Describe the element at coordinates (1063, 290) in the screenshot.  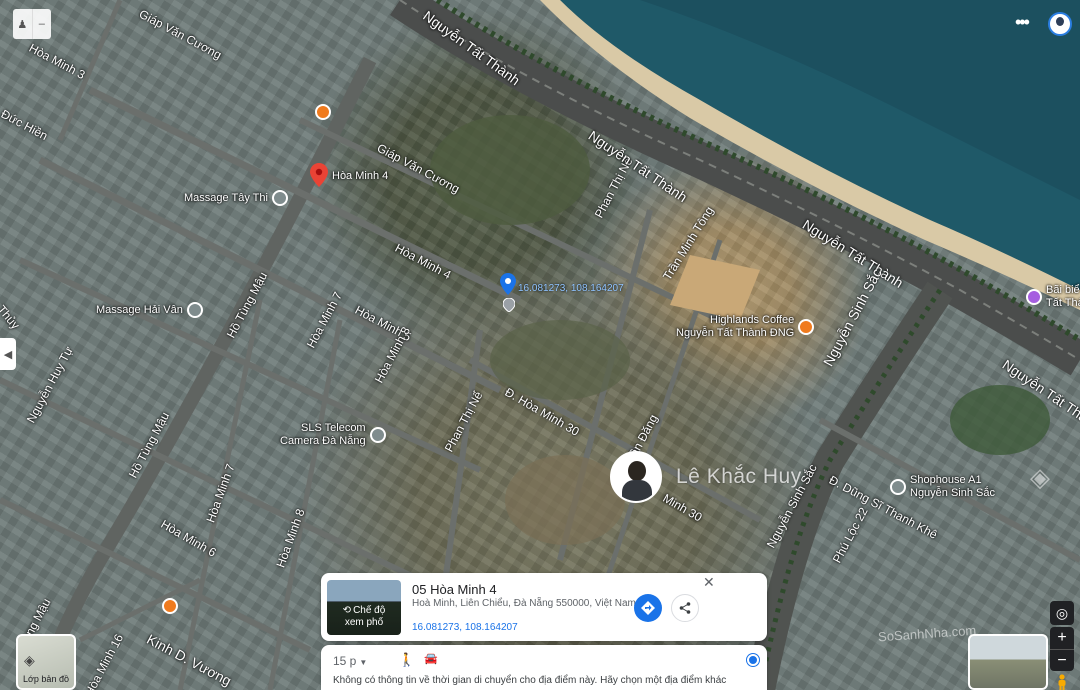
I see `poi-label: Bãi biể` at that location.